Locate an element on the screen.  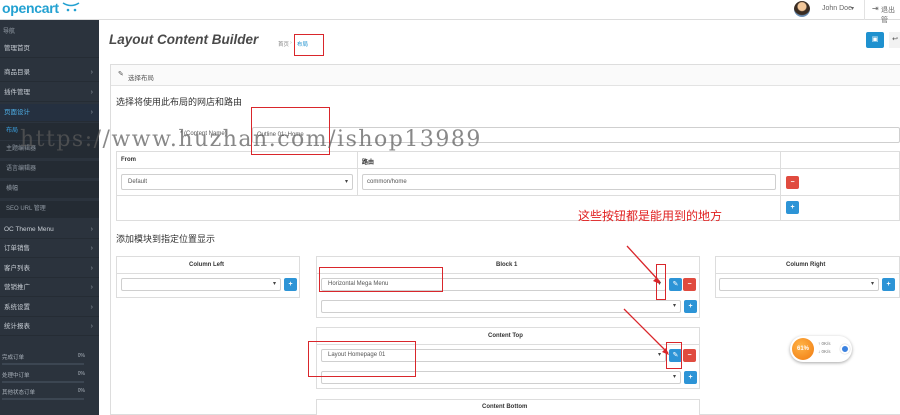
sidebar-item-extensions: 插件管理 › is located at coordinates (49, 93).